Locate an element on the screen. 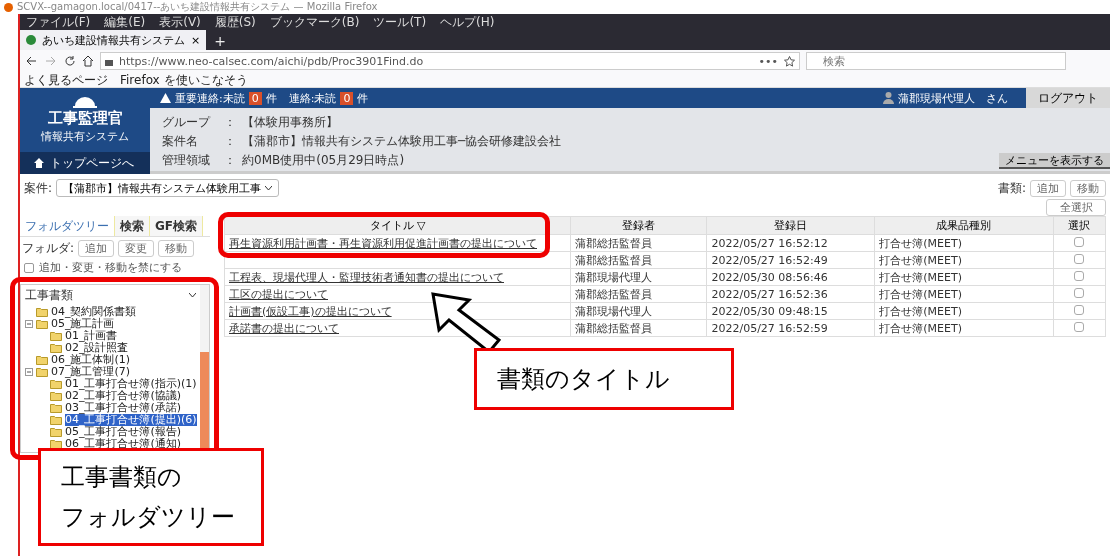 The width and height of the screenshot is (1110, 556). close-icon: × is located at coordinates (196, 40).